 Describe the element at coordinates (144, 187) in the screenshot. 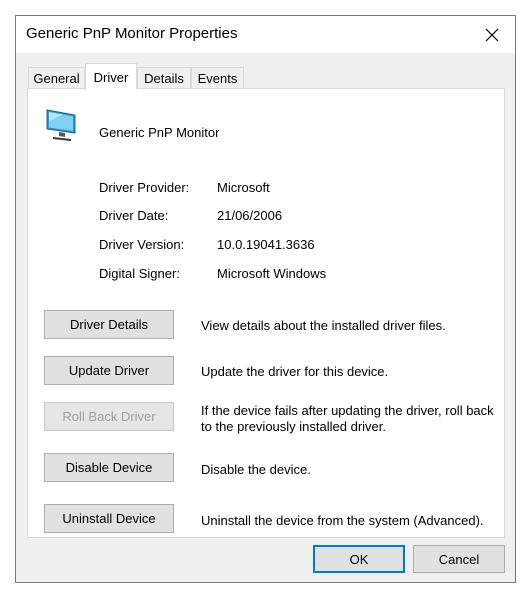

I see `driver-provider-label: Driver Provider:` at that location.